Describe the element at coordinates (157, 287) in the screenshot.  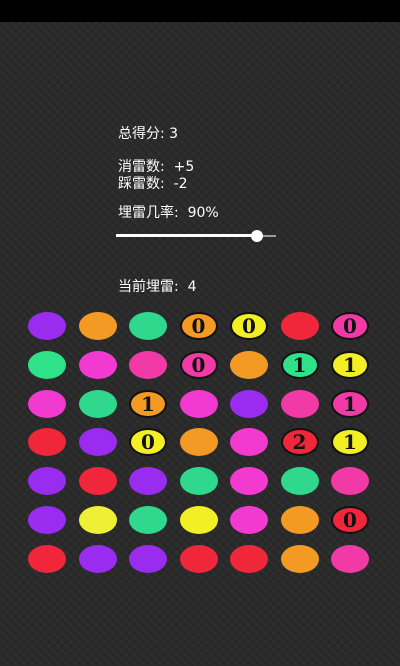
I see `current-mines: 当前埋雷: 4` at that location.